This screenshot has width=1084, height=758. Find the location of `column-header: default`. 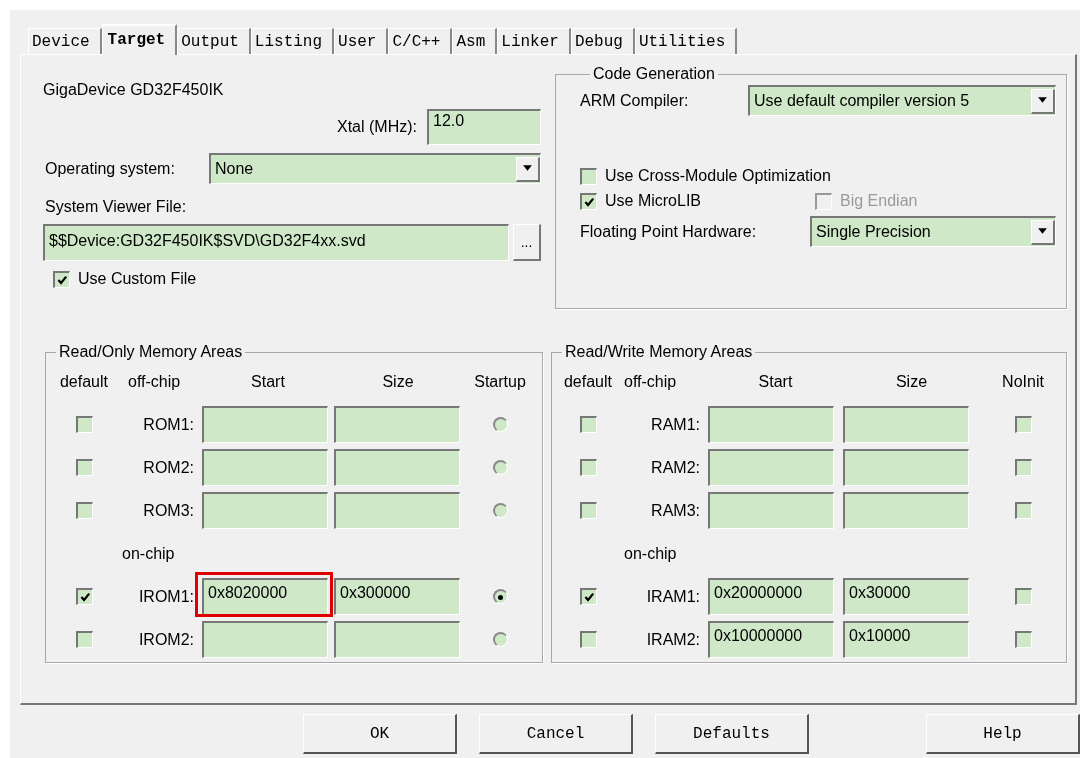

column-header: default is located at coordinates (587, 381).